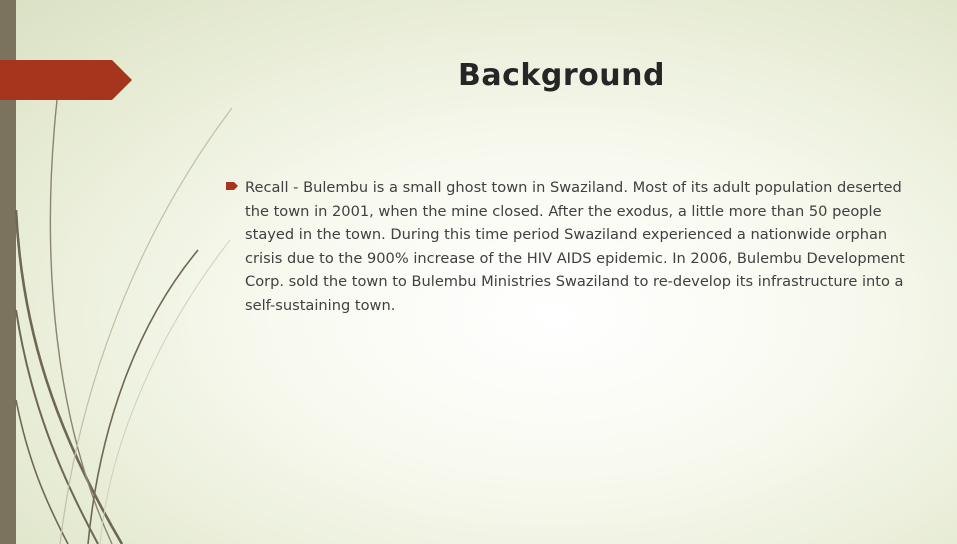 The width and height of the screenshot is (957, 544). Describe the element at coordinates (561, 75) in the screenshot. I see `slide-title: Background` at that location.